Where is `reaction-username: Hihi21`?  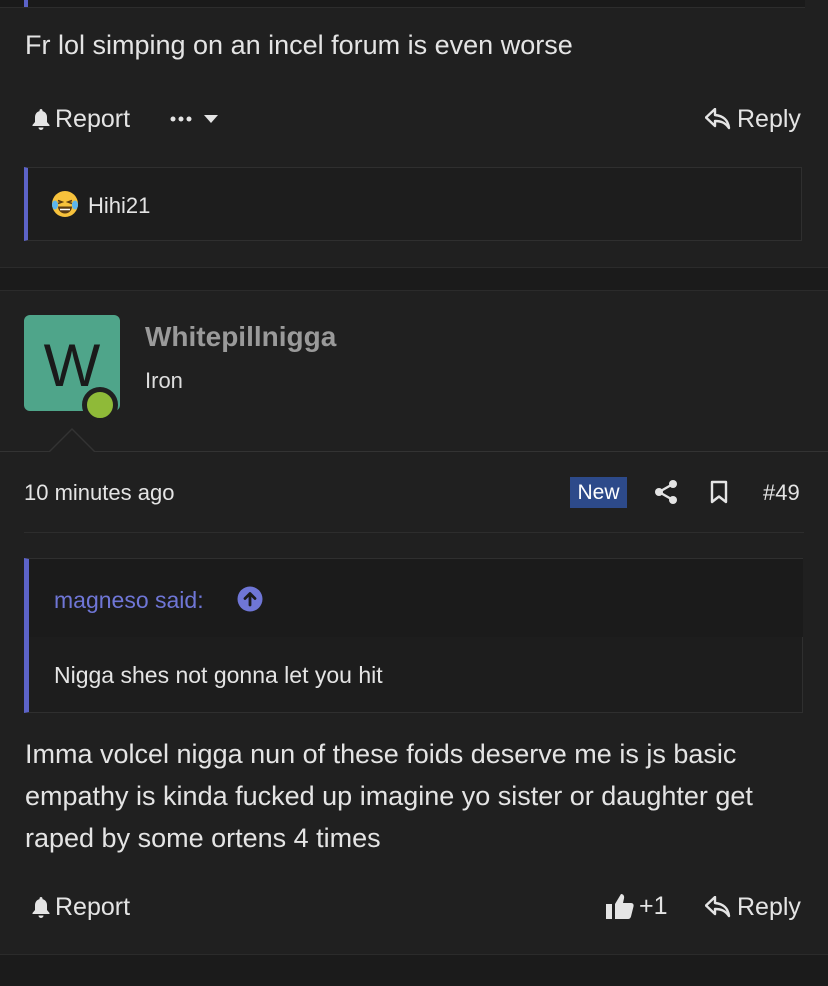
reaction-username: Hihi21 is located at coordinates (119, 206).